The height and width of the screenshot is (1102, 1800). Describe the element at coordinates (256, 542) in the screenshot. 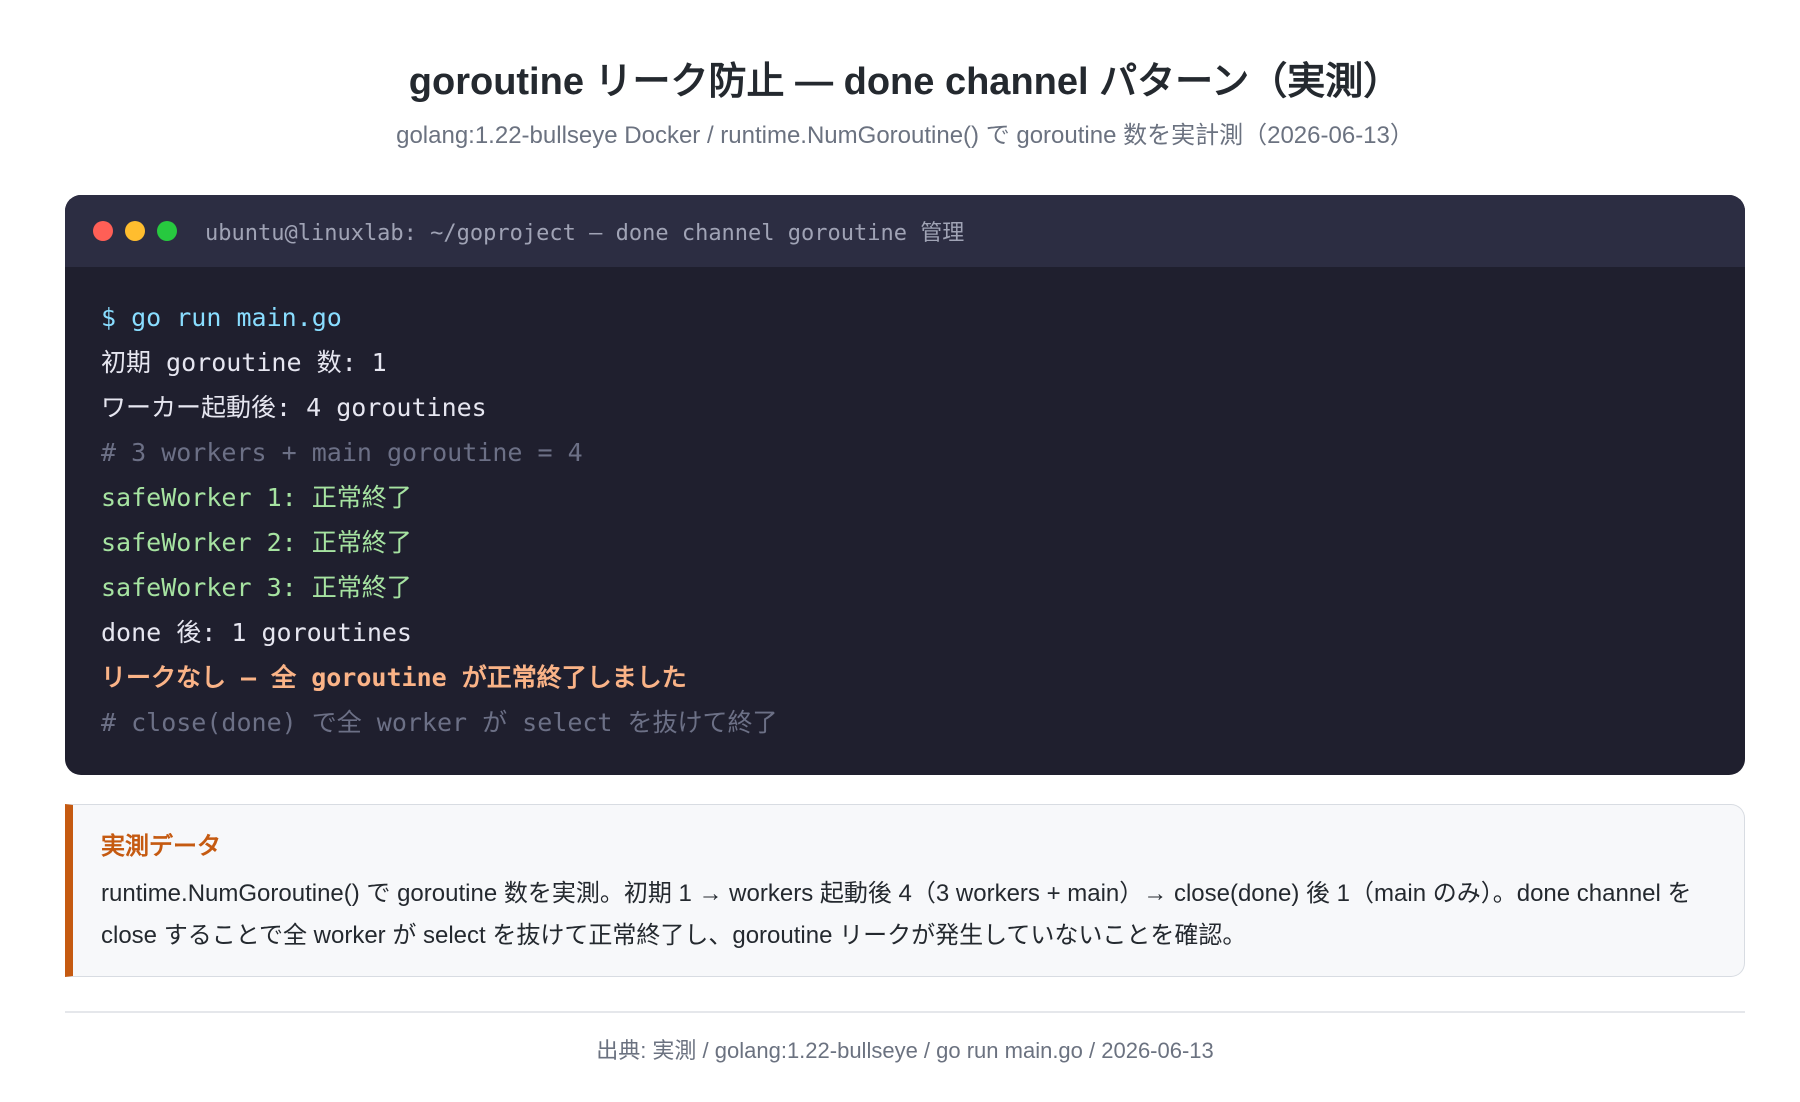

I see `terminal-line-success: safeWorker 2: 正常終了` at that location.